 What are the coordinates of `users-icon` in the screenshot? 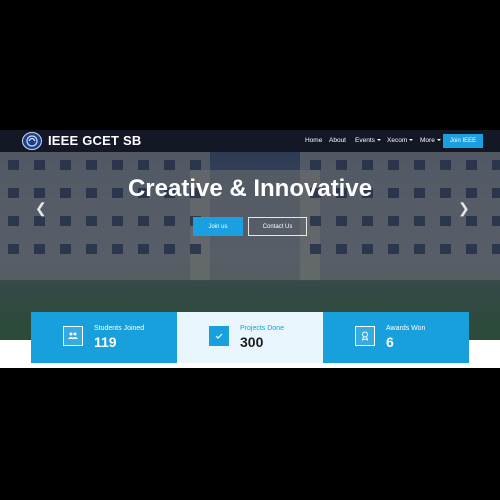 It's located at (73, 336).